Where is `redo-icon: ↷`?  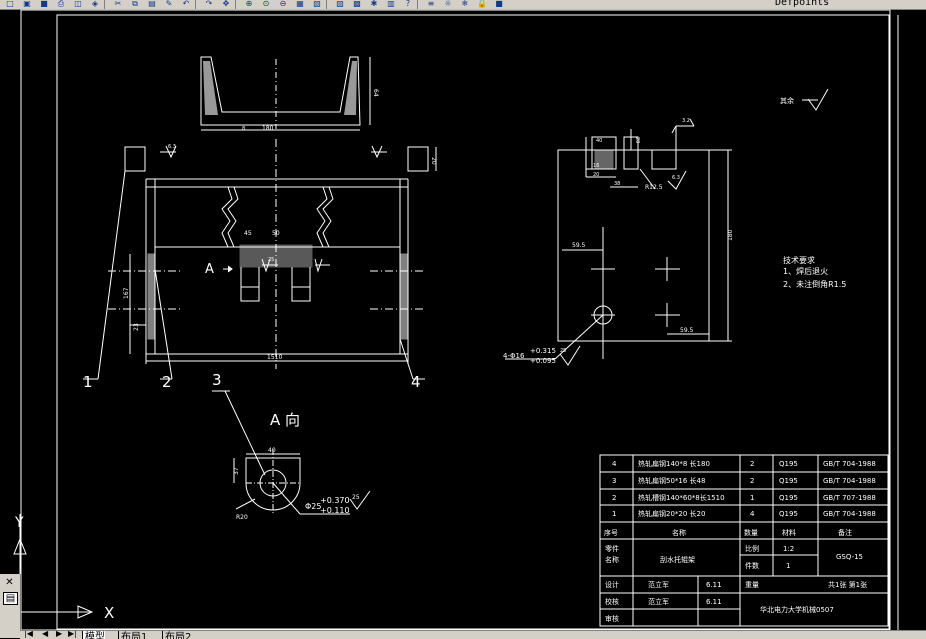
redo-icon: ↷ is located at coordinates (209, 4).